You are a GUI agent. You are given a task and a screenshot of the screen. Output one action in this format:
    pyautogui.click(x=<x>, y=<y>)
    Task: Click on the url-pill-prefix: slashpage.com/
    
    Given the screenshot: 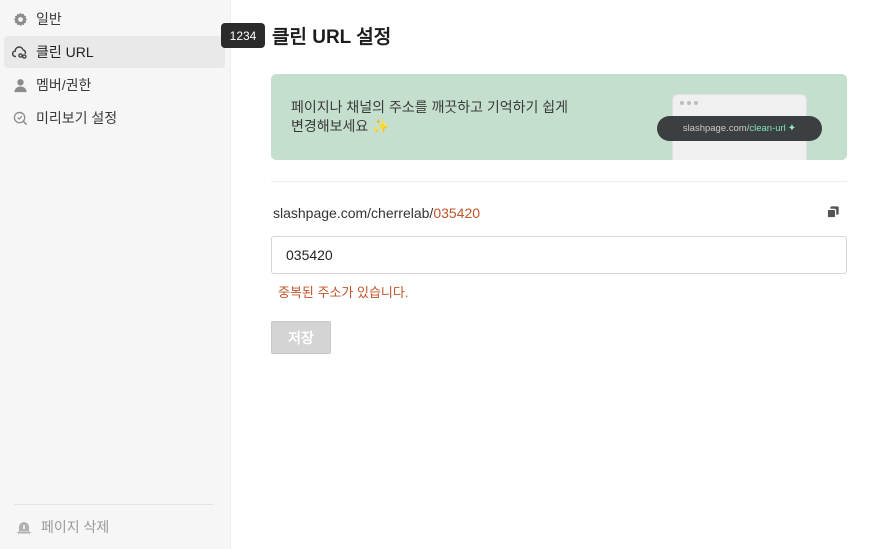 What is the action you would take?
    pyautogui.click(x=716, y=128)
    